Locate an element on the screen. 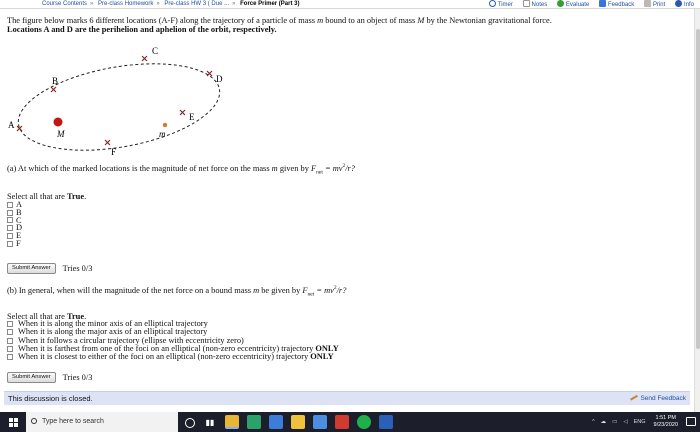 The image size is (700, 432). search-icon is located at coordinates (34, 421).